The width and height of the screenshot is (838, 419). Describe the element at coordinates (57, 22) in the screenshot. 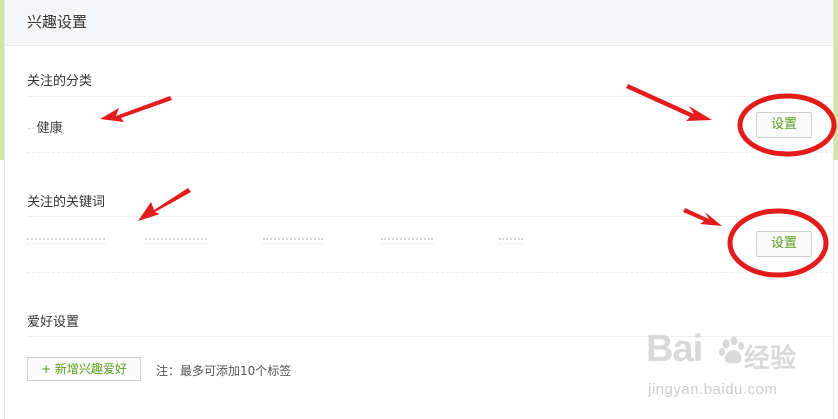

I see `panel-title: 兴趣设置` at that location.